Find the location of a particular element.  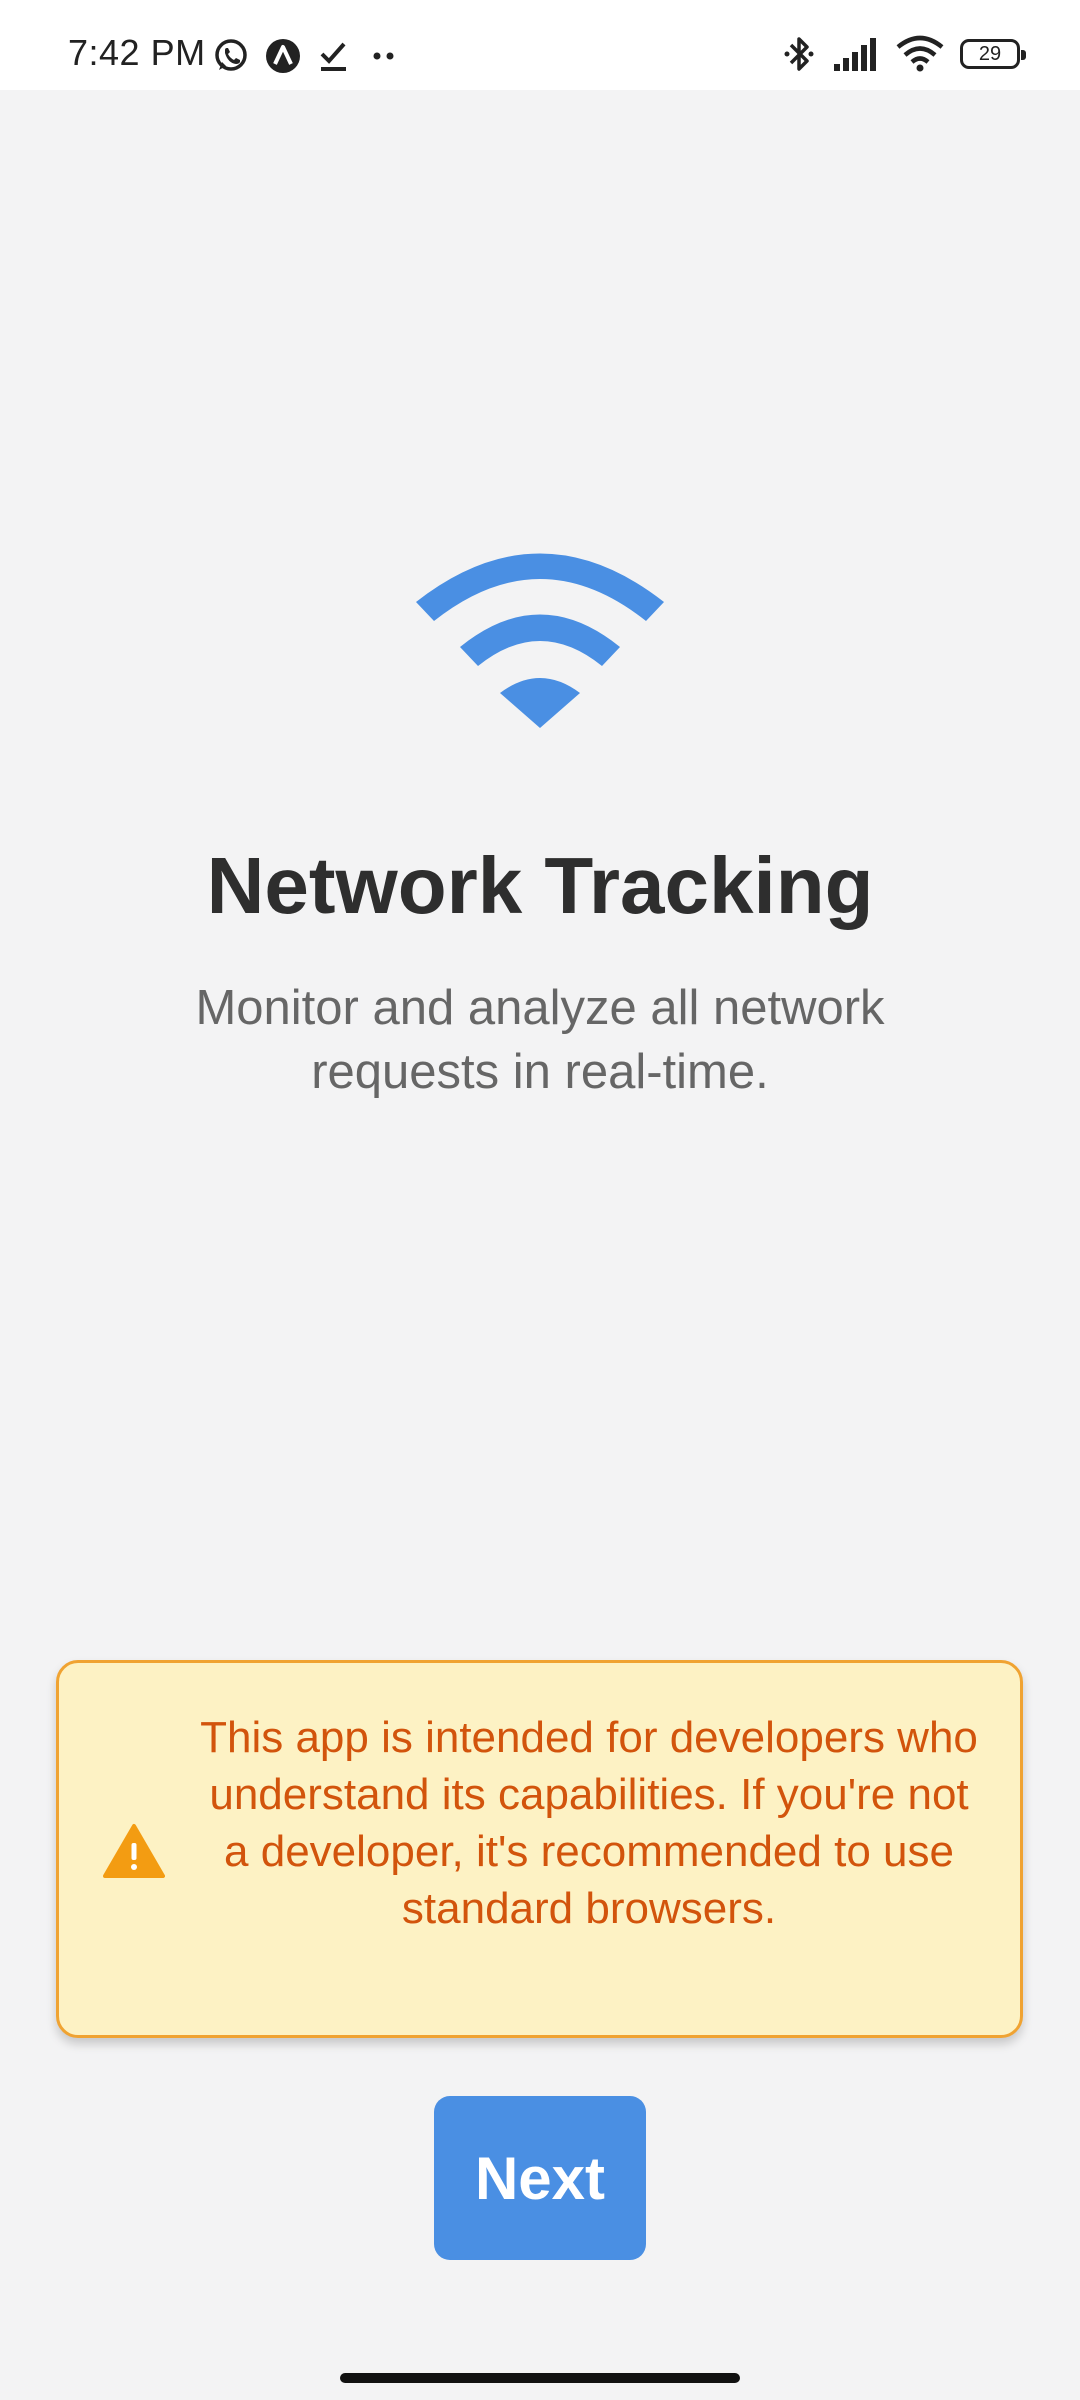

next-button: Next is located at coordinates (540, 2178).